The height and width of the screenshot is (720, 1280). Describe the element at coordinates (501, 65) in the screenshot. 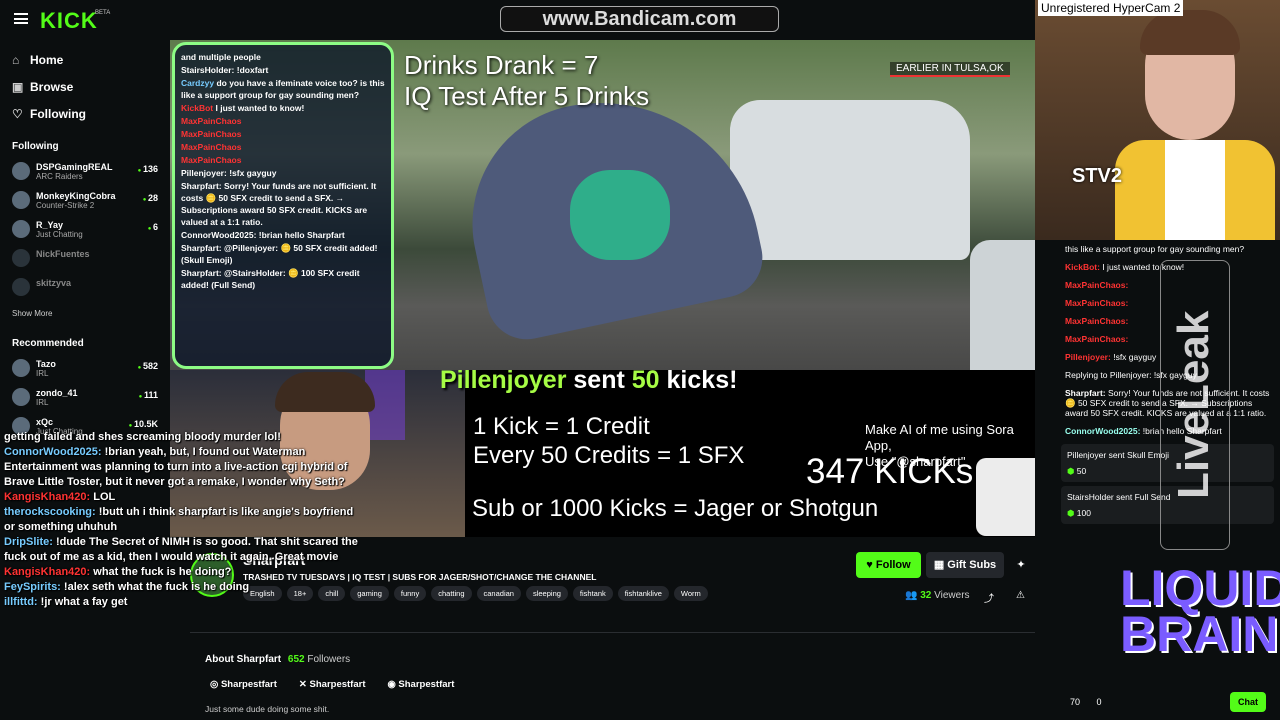

I see `drinks-text: Drinks Drank = 7` at that location.